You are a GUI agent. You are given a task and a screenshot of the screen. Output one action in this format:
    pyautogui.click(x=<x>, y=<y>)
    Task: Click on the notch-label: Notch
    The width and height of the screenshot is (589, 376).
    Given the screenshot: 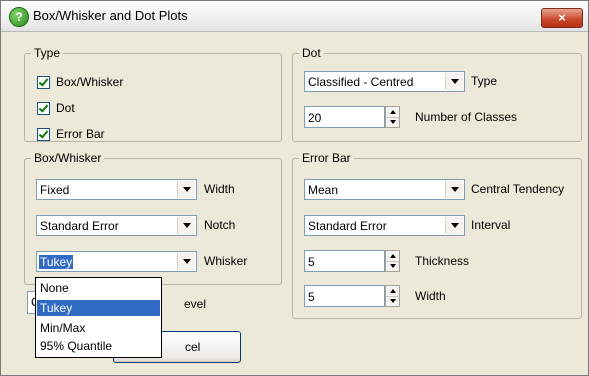 What is the action you would take?
    pyautogui.click(x=220, y=225)
    